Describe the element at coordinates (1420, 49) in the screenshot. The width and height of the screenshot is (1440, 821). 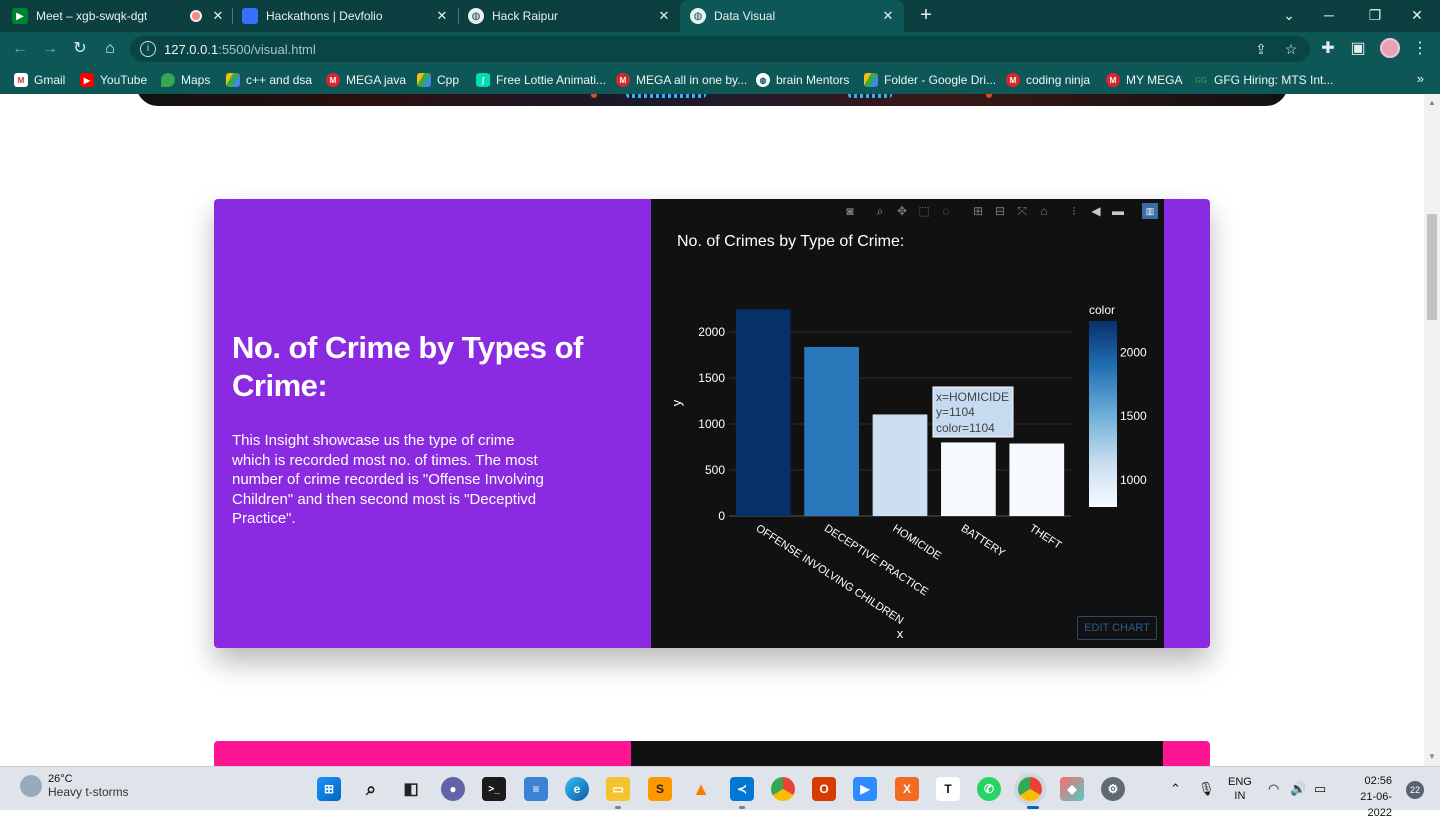
I see `menu-icon: ⋮` at that location.